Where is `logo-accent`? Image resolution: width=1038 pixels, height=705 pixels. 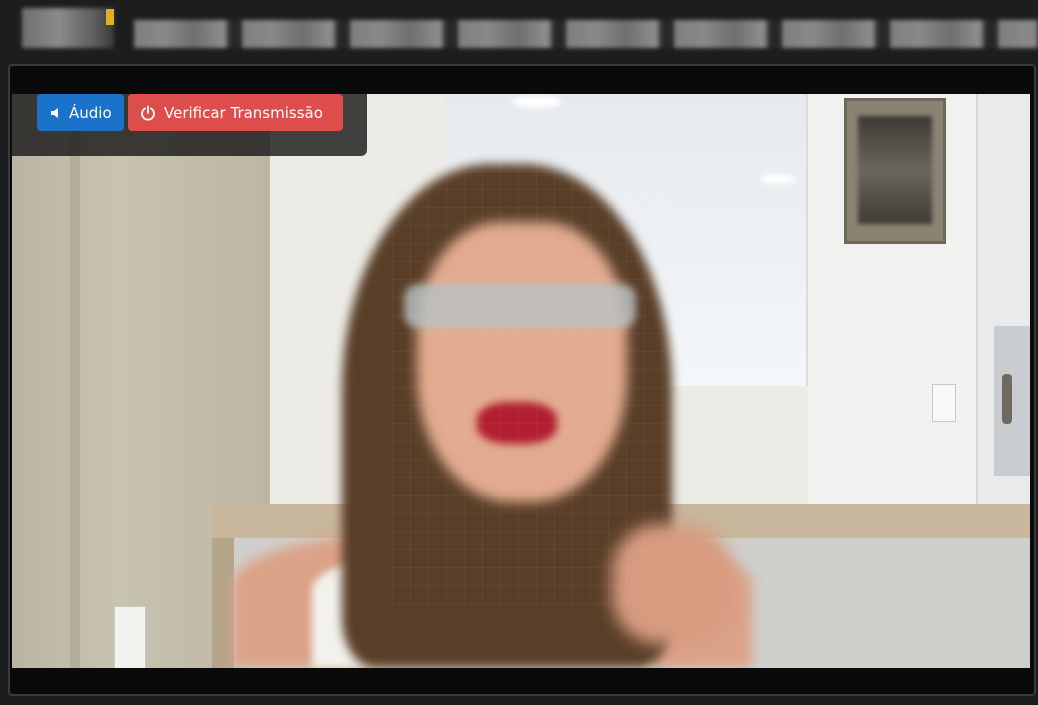
logo-accent is located at coordinates (110, 17).